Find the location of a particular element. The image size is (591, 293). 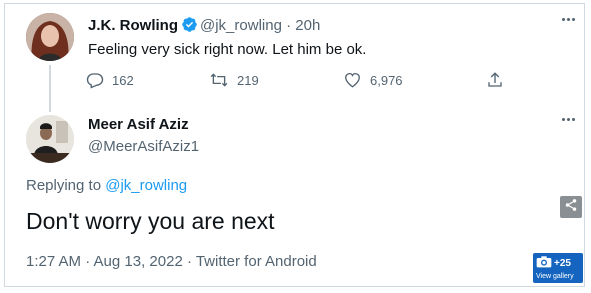

reply-text: Don't worry you are next is located at coordinates (150, 221).